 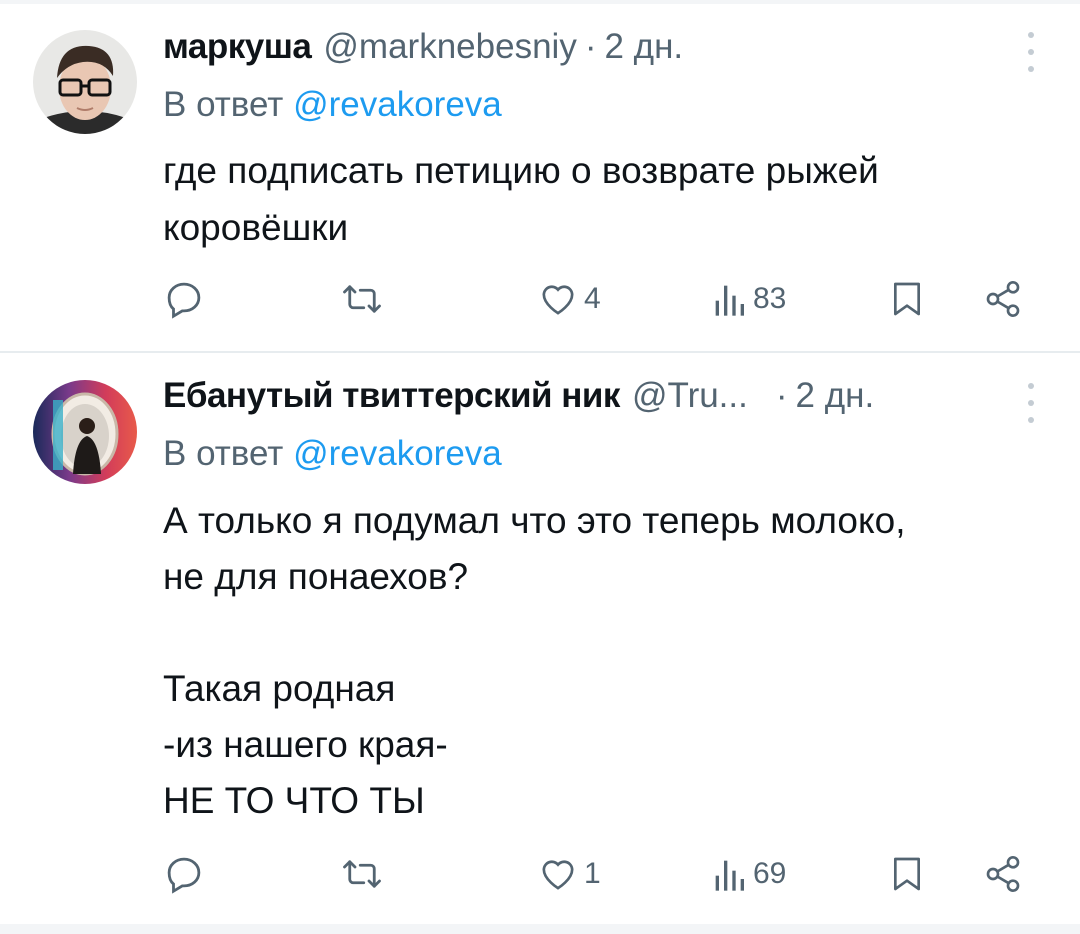 I want to click on view-count: 69, so click(x=770, y=873).